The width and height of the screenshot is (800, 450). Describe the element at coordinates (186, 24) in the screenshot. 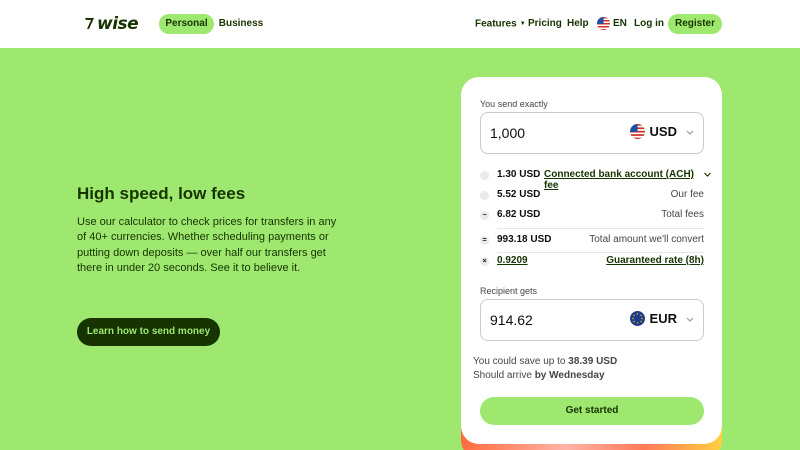

I see `tab-personal: Personal` at that location.